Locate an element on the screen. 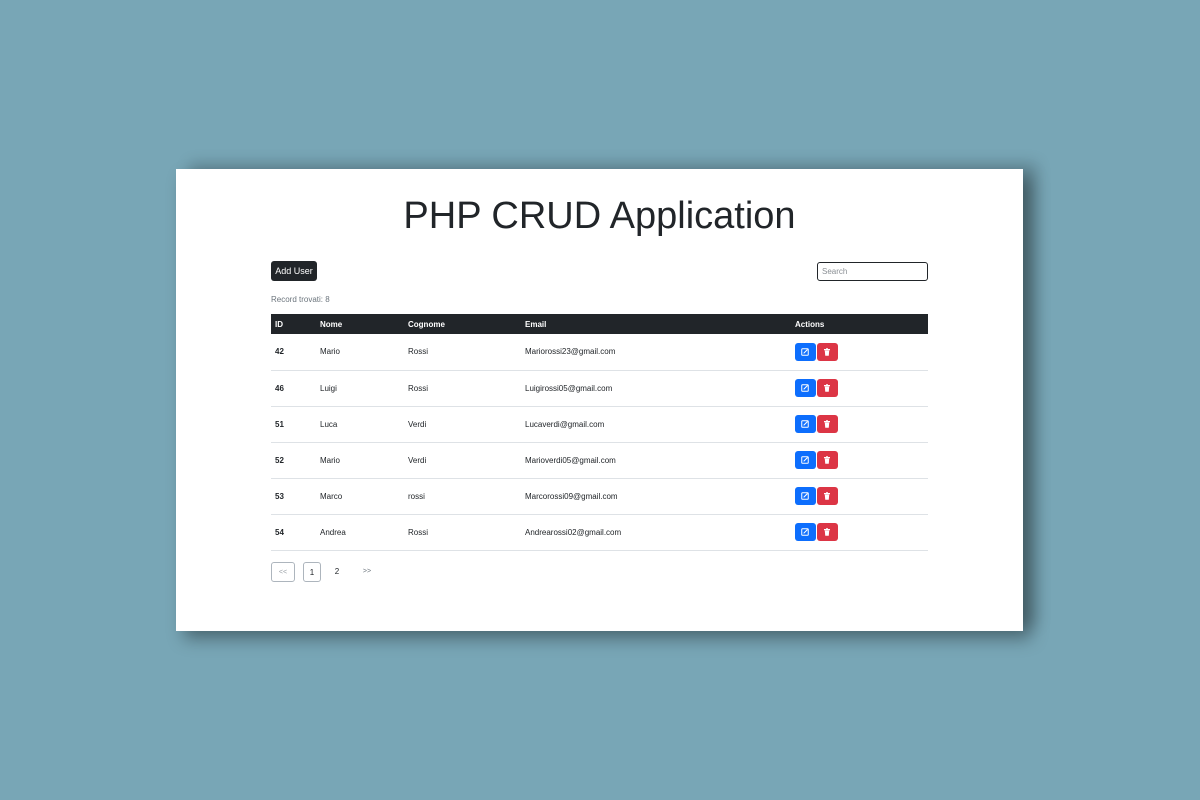  header-actions: Actions is located at coordinates (810, 324).